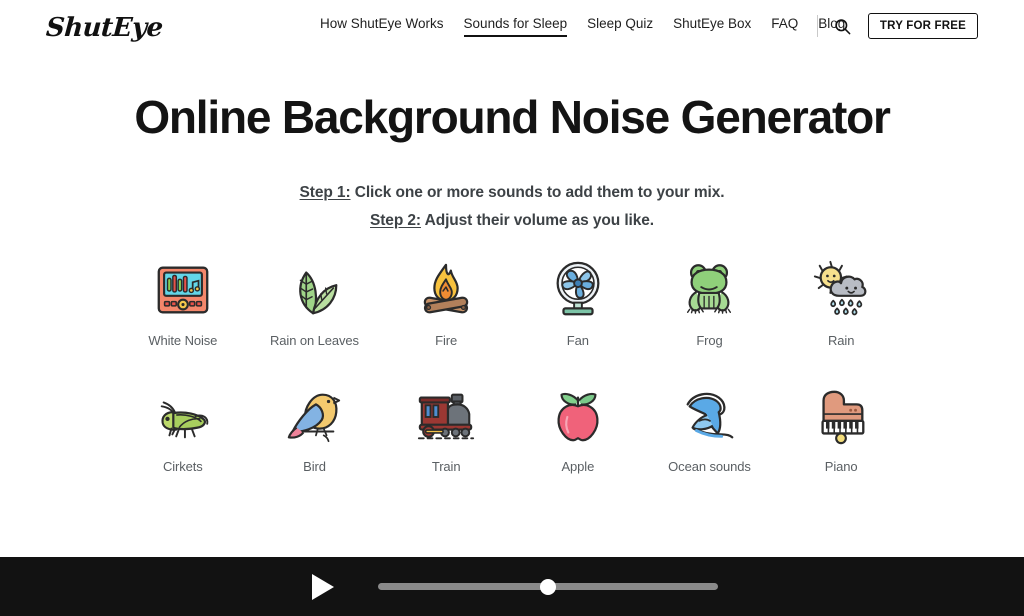 The width and height of the screenshot is (1024, 616). I want to click on piano-icon, so click(841, 416).